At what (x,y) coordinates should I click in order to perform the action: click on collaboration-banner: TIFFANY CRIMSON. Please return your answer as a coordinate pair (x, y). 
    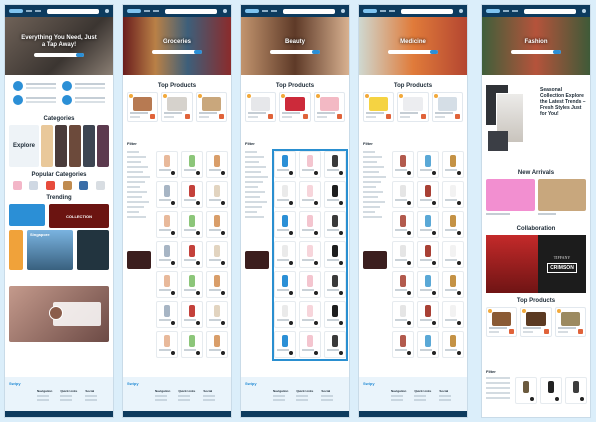
    Looking at the image, I should click on (536, 264).